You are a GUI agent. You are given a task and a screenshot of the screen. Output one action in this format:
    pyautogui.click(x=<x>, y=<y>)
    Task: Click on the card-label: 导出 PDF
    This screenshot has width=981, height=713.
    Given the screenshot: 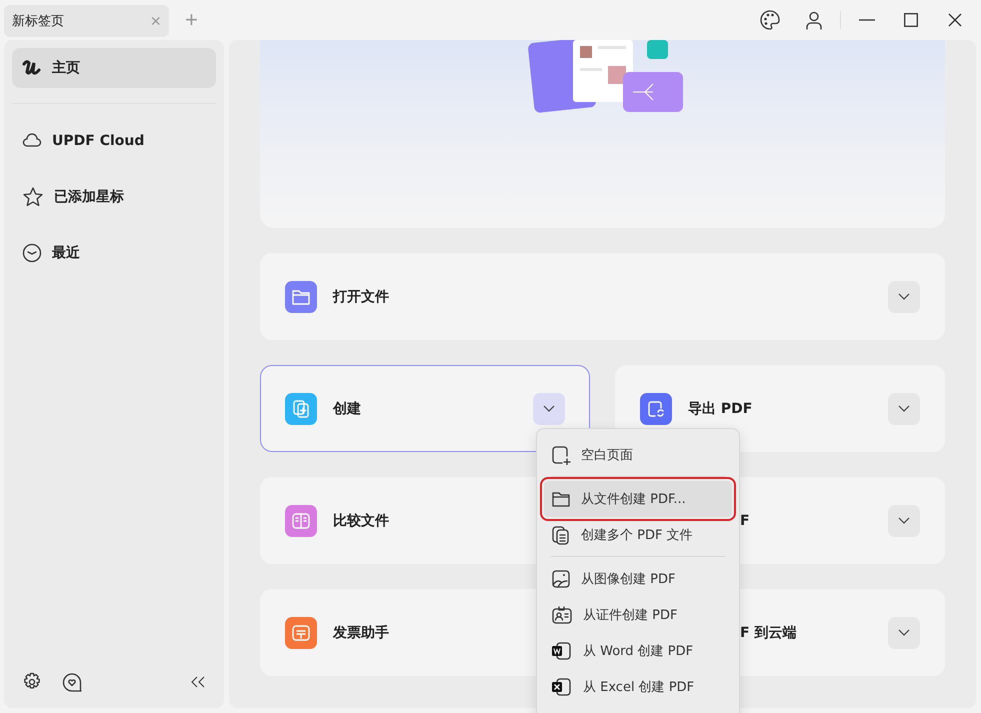 What is the action you would take?
    pyautogui.click(x=721, y=409)
    